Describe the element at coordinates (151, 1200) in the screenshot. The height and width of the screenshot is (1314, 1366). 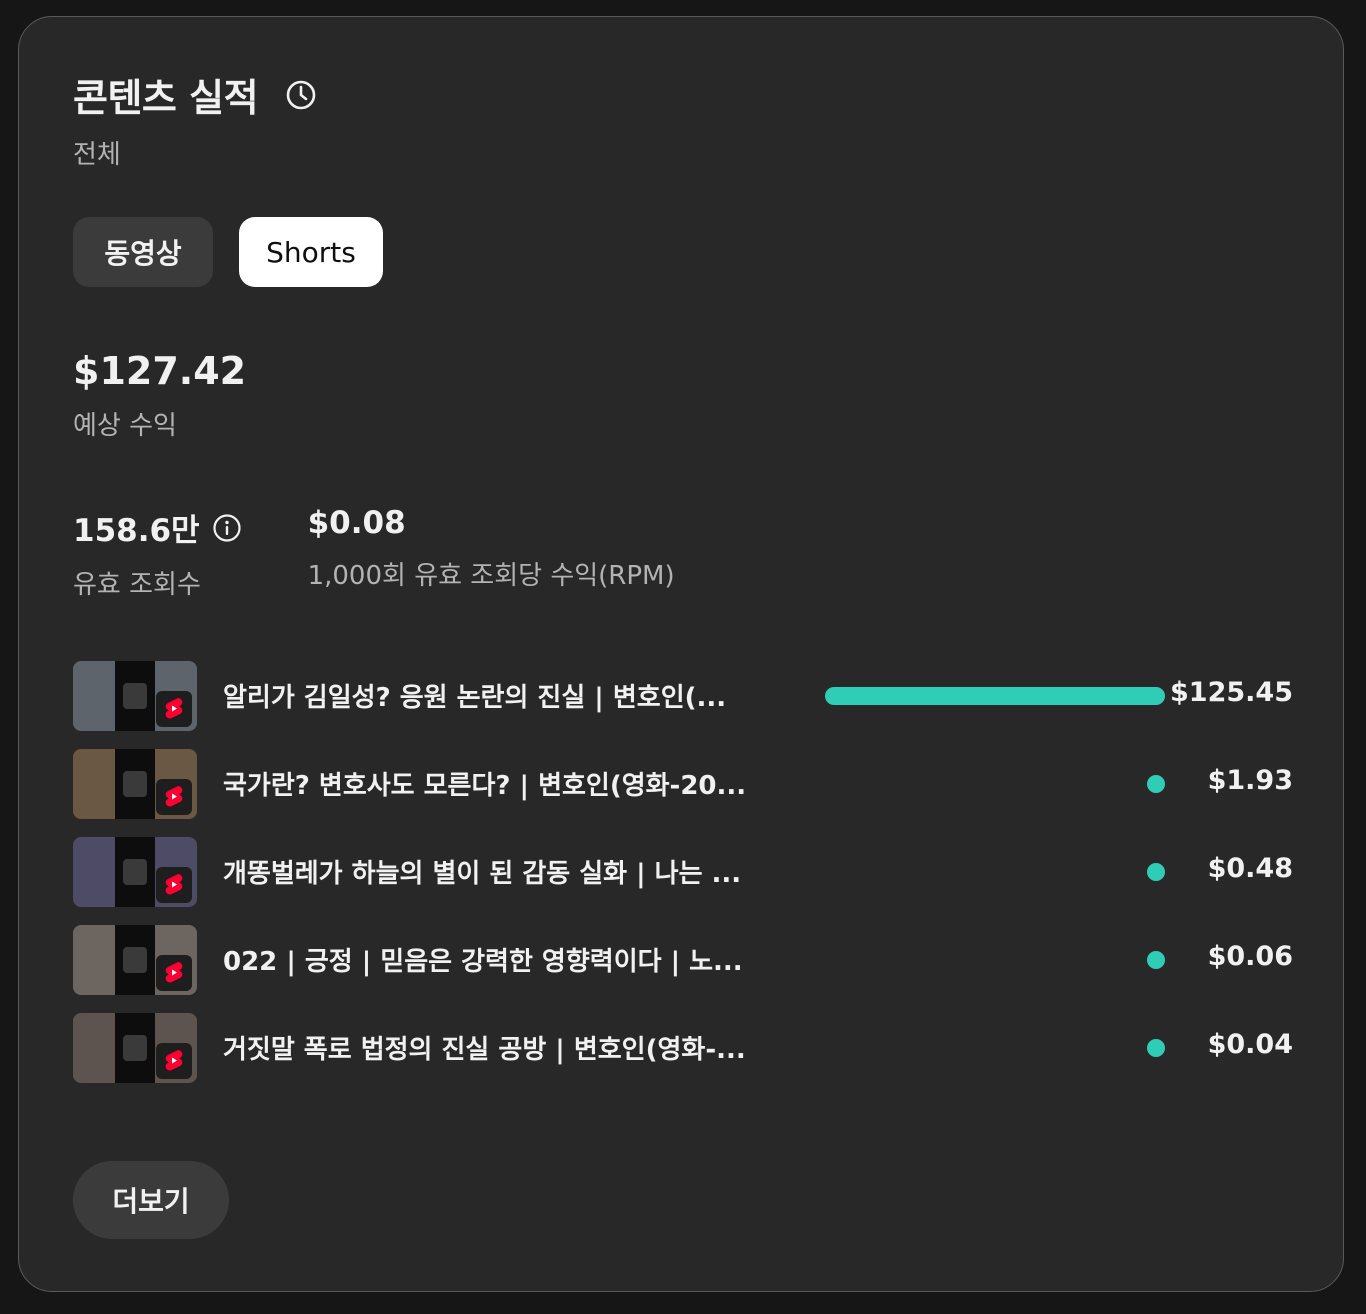
I see `more-button: 더보기` at that location.